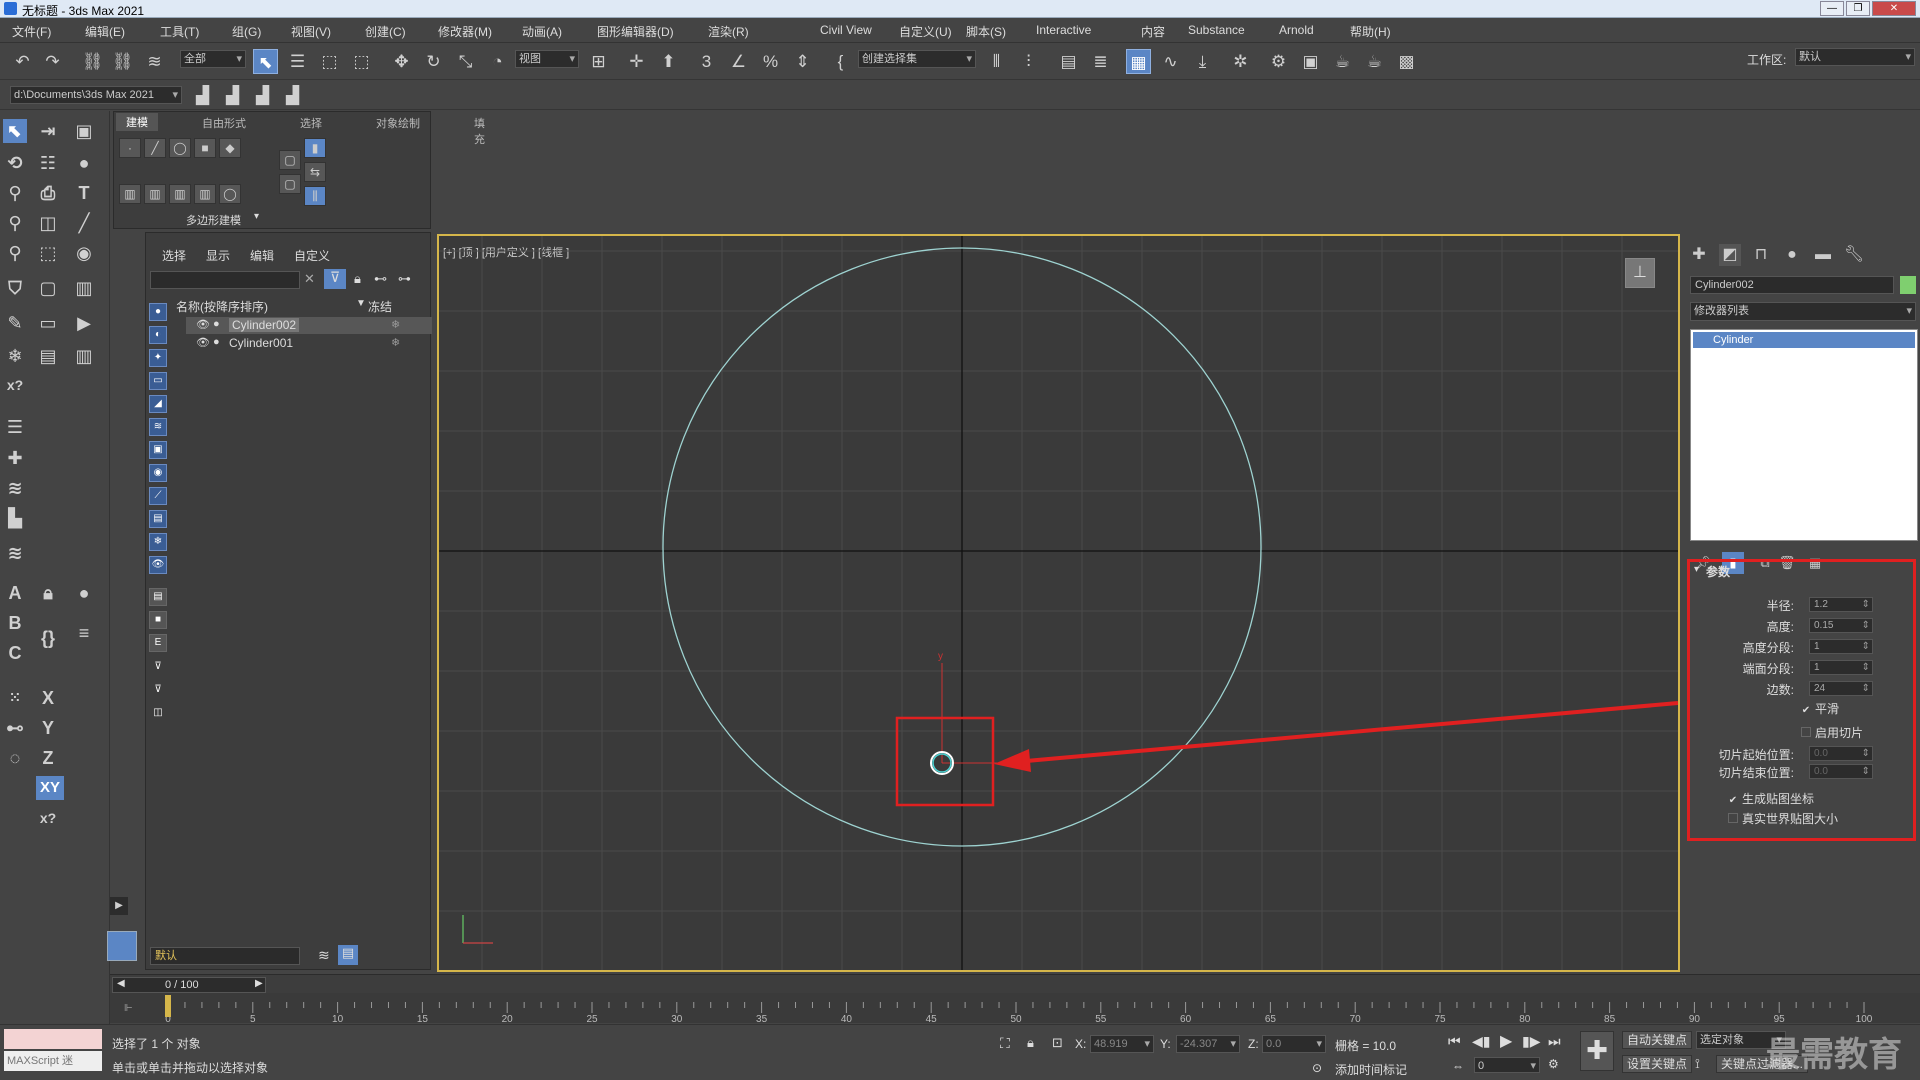 The image size is (1920, 1080). I want to click on menu-item-7: 动画(A), so click(542, 31).